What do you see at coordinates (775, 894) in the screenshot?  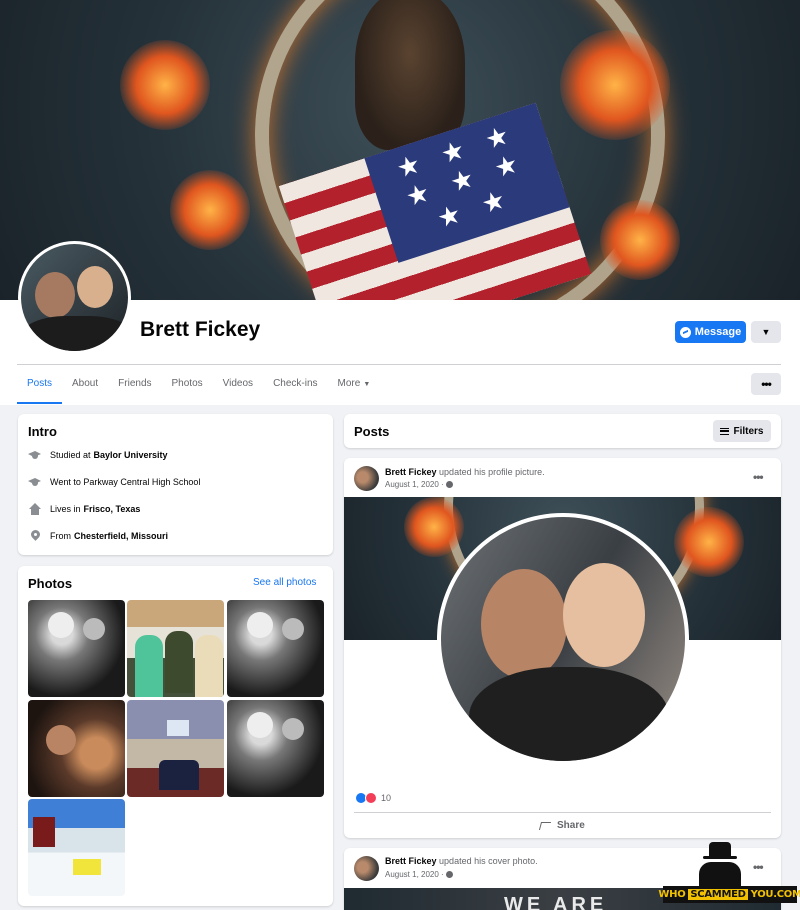 I see `watermark-right: YOU.COM` at bounding box center [775, 894].